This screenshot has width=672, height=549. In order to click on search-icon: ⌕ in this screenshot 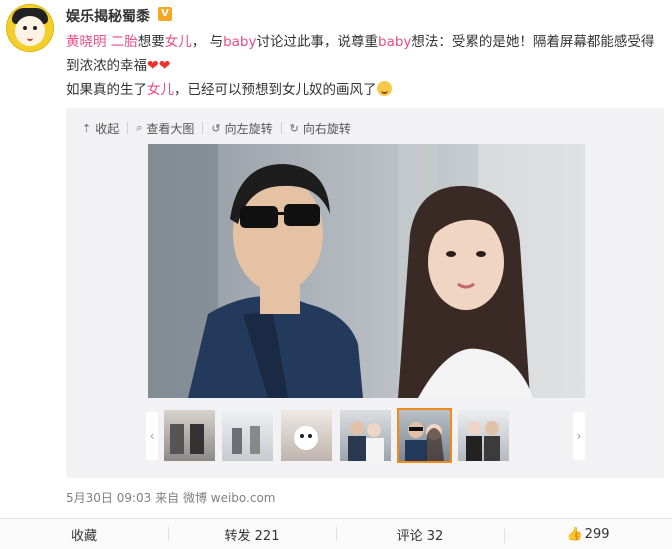, I will do `click(139, 127)`.